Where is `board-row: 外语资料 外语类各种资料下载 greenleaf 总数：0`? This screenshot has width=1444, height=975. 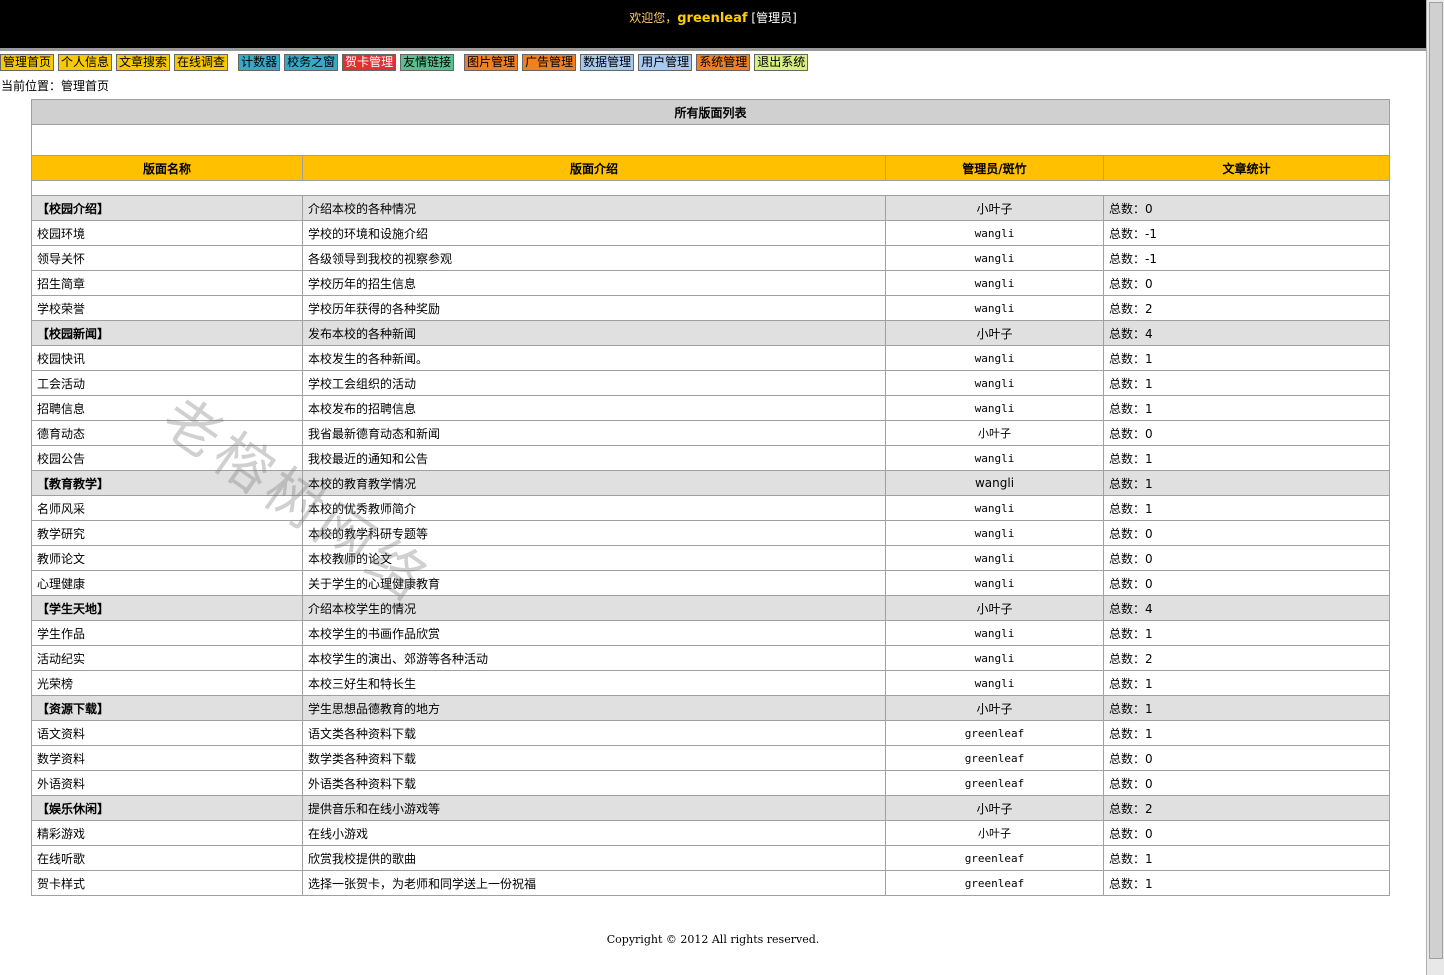 board-row: 外语资料 外语类各种资料下载 greenleaf 总数：0 is located at coordinates (711, 783).